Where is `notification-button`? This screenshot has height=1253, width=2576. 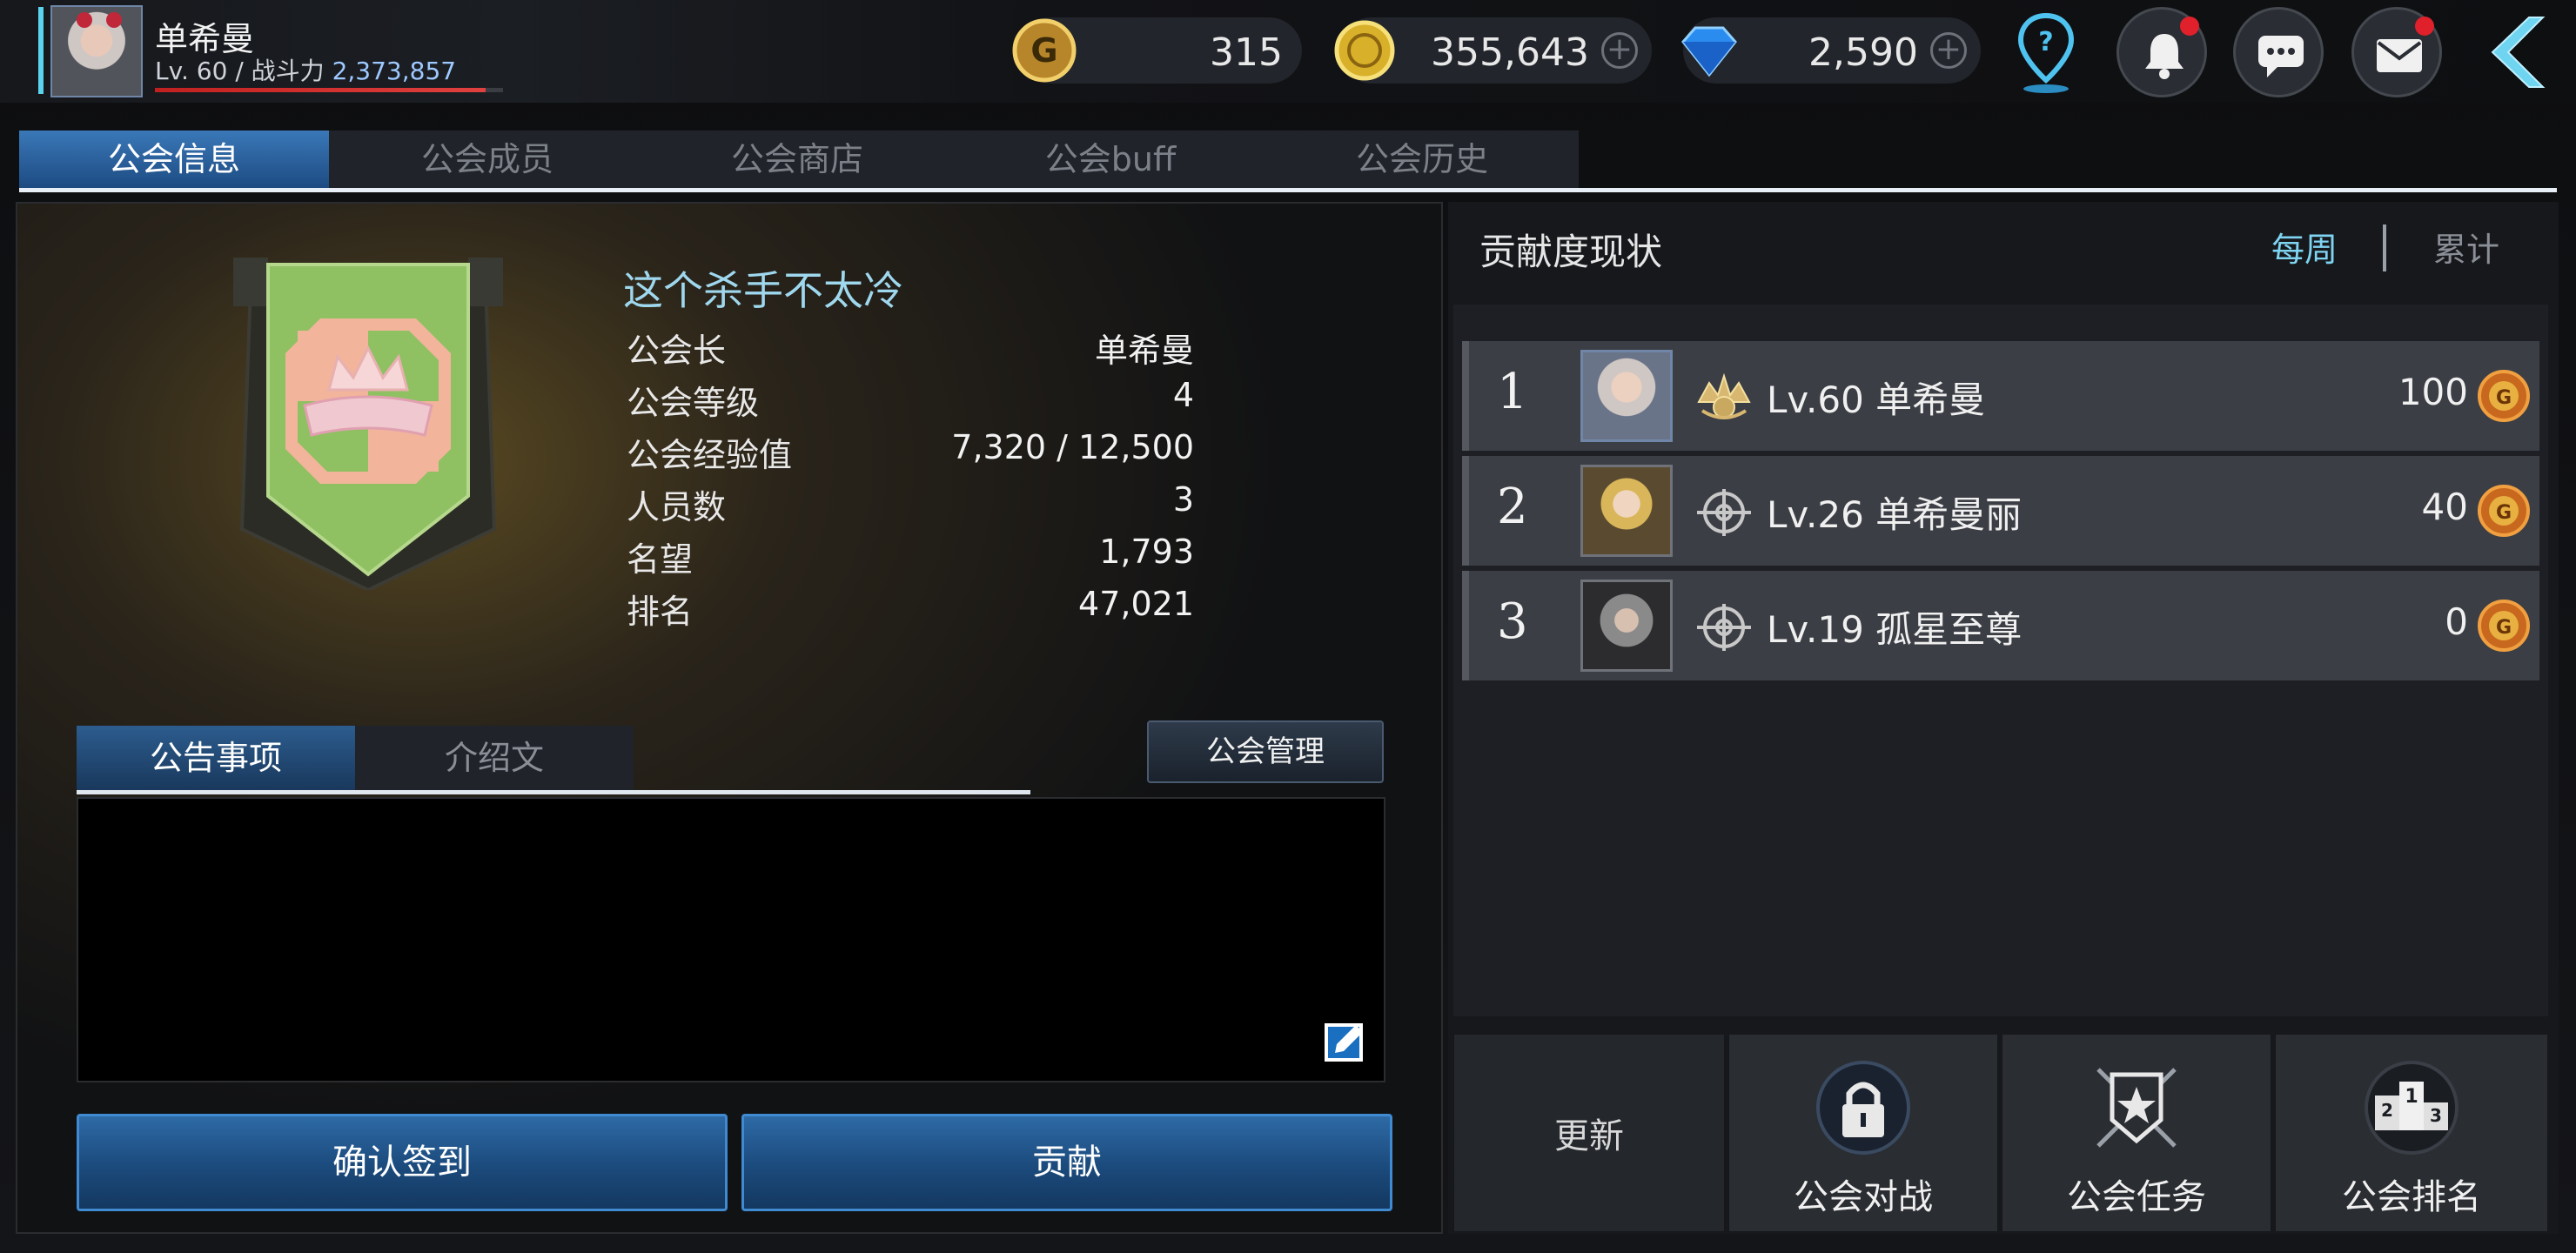
notification-button is located at coordinates (2161, 52).